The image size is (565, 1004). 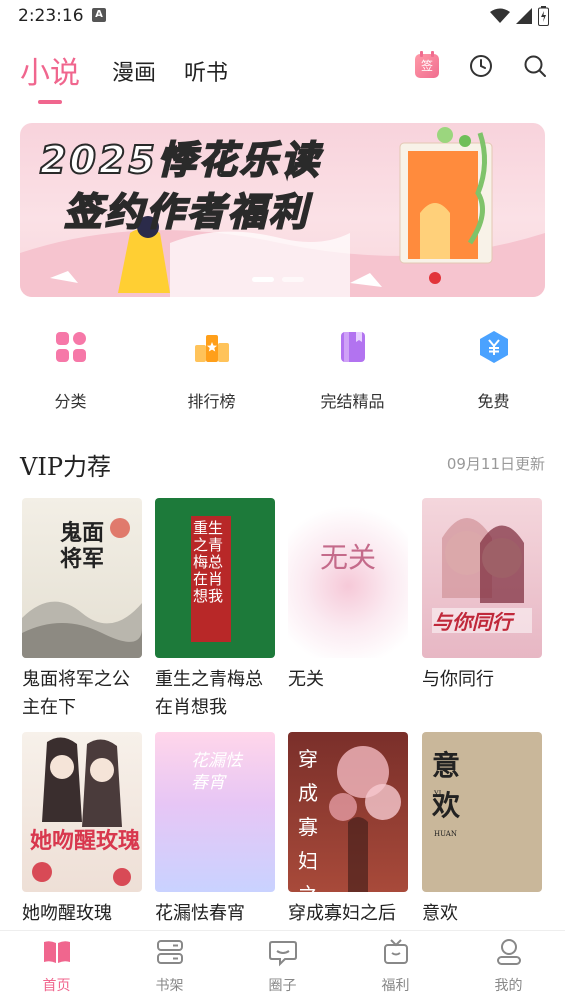 What do you see at coordinates (282, 954) in the screenshot?
I see `chat-bubble-icon` at bounding box center [282, 954].